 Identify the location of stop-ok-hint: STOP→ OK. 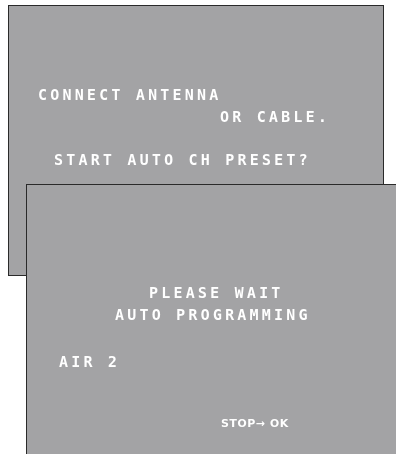
(255, 424).